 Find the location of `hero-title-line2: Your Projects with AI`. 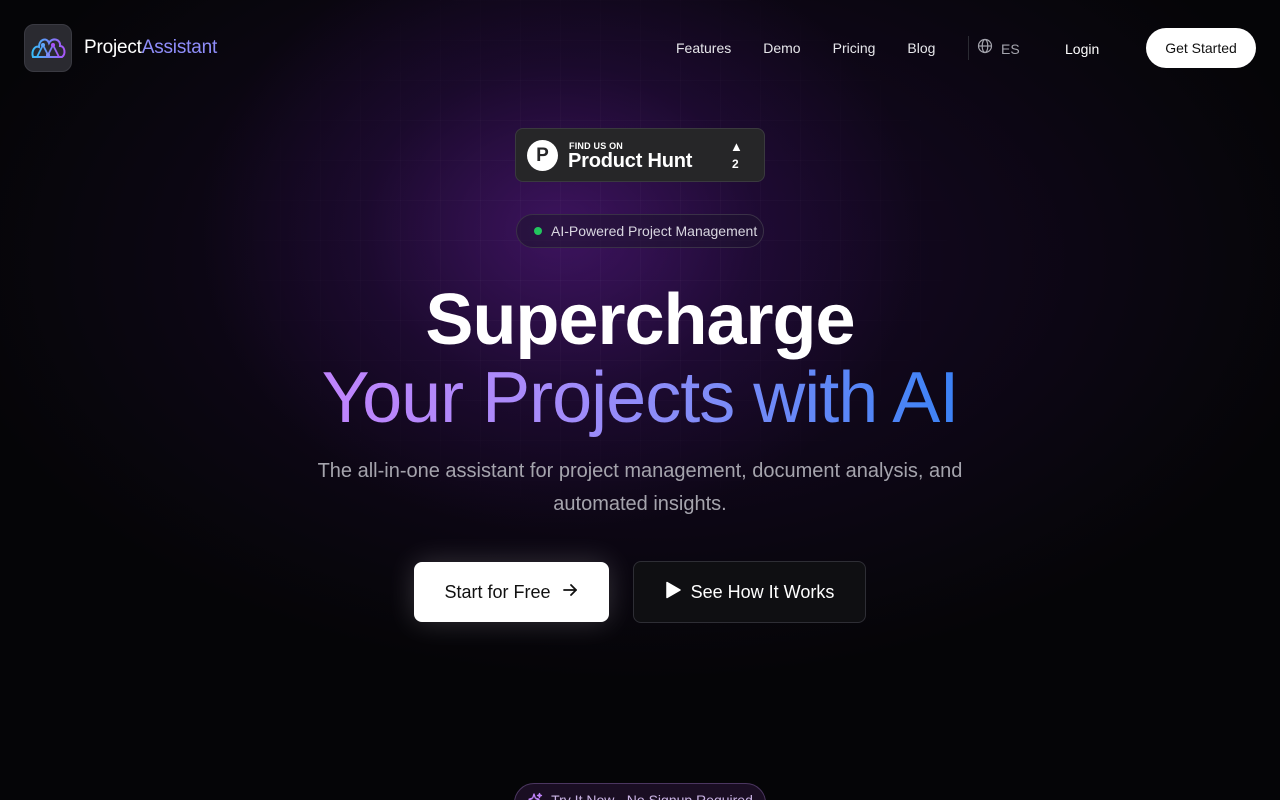

hero-title-line2: Your Projects with AI is located at coordinates (640, 398).